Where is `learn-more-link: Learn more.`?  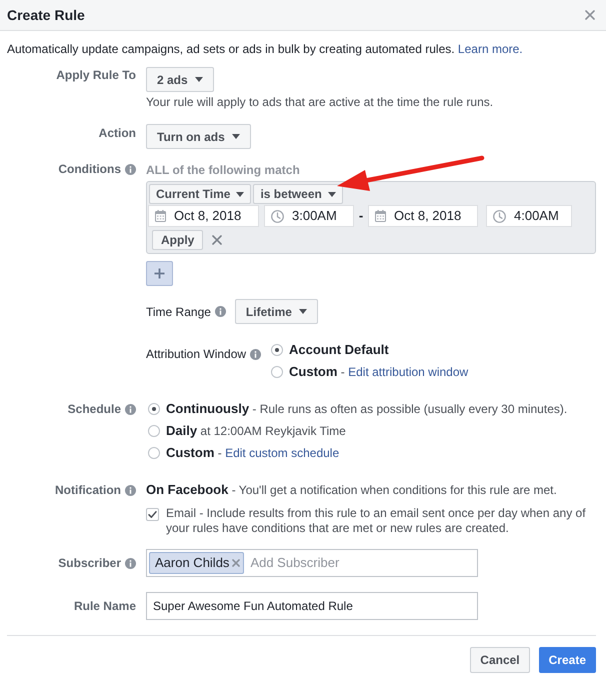
learn-more-link: Learn more. is located at coordinates (490, 49).